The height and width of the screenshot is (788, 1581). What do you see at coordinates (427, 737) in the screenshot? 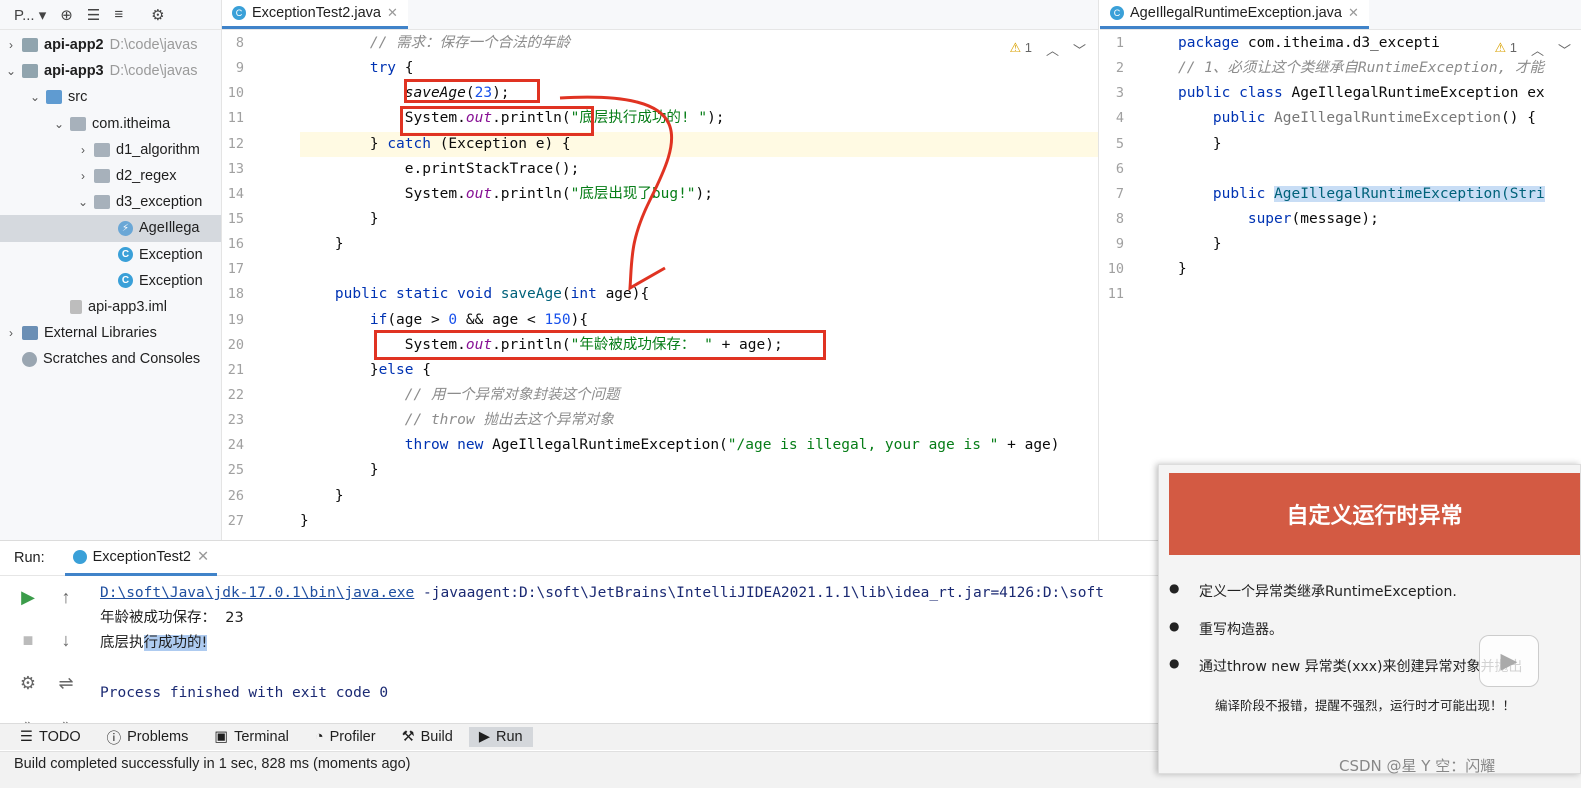
I see `build-tool: ⚒ Build` at bounding box center [427, 737].